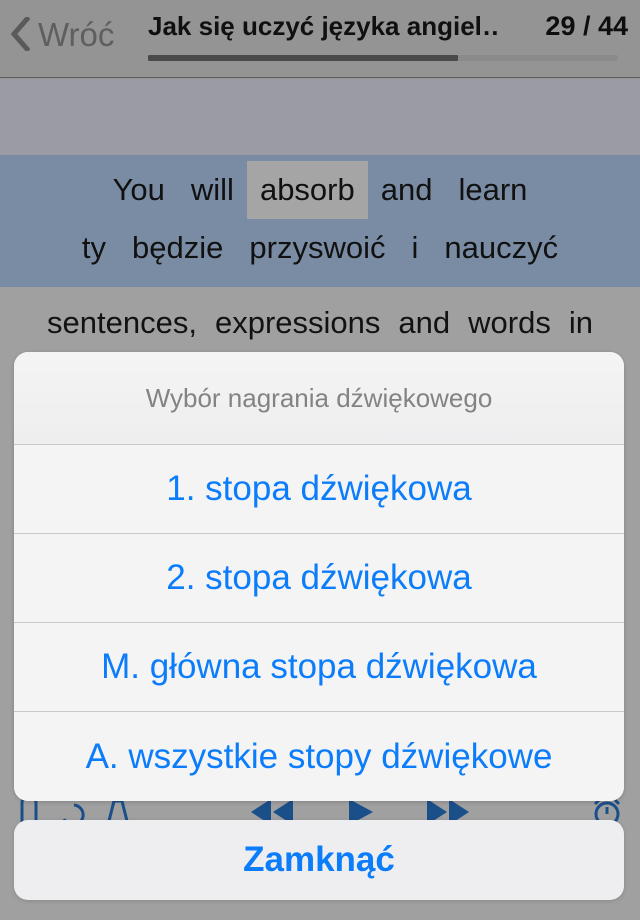 This screenshot has height=920, width=640. I want to click on english-sentence-line: You will absorb and learn, so click(320, 190).